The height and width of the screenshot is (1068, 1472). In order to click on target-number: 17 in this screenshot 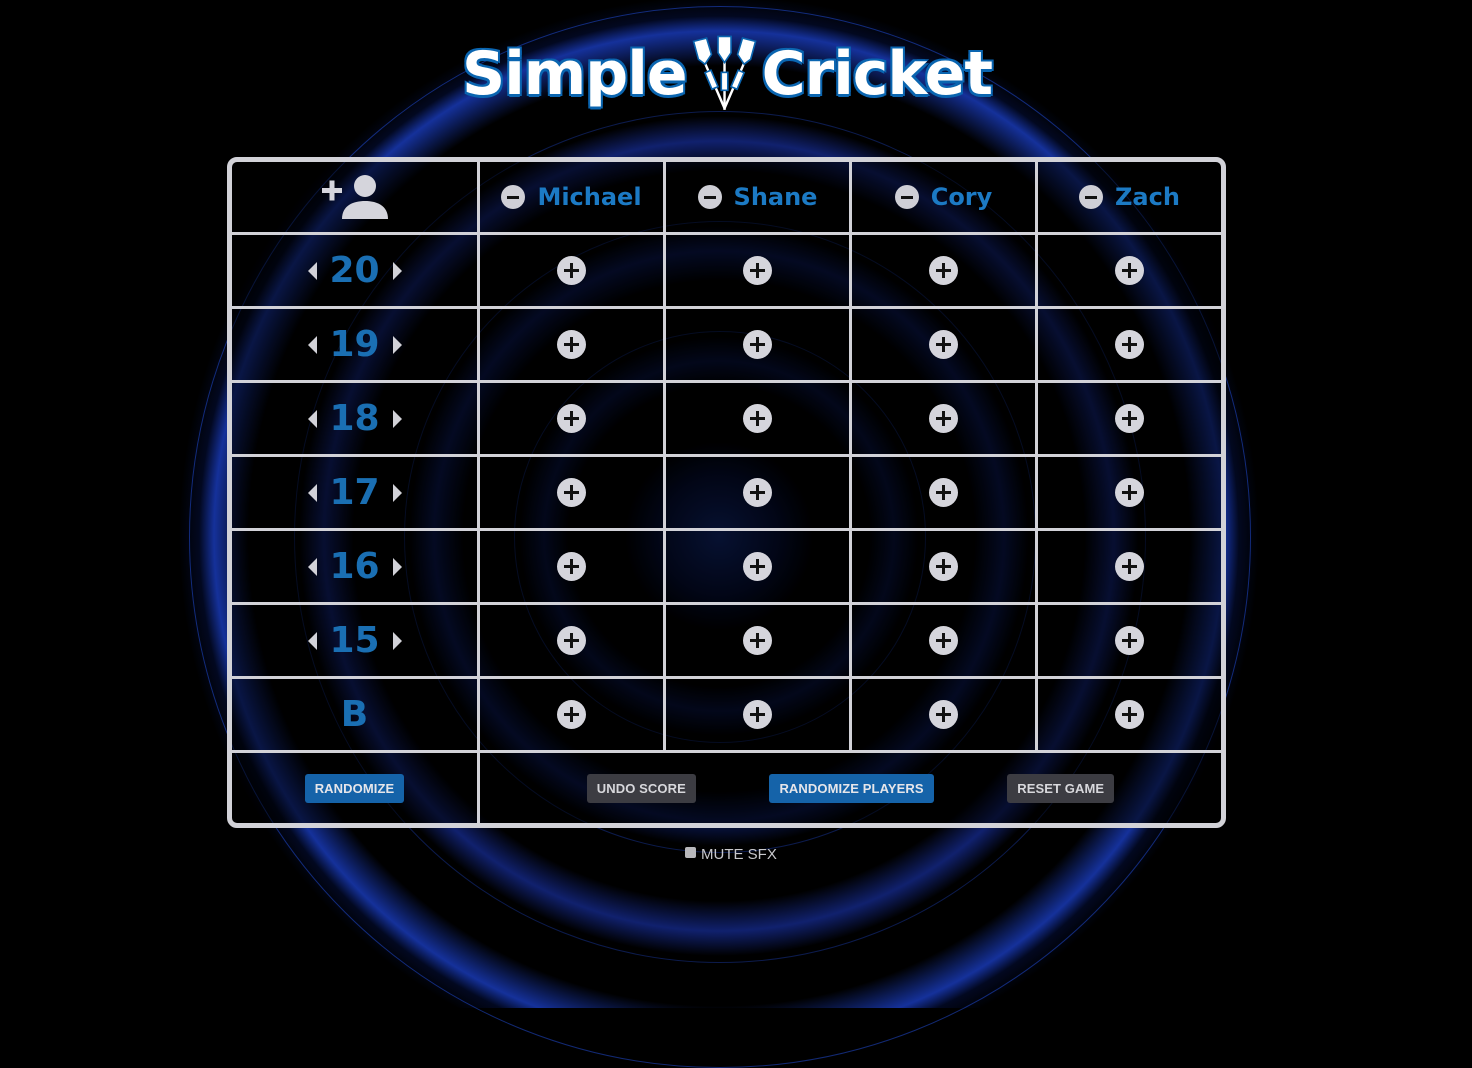, I will do `click(354, 492)`.